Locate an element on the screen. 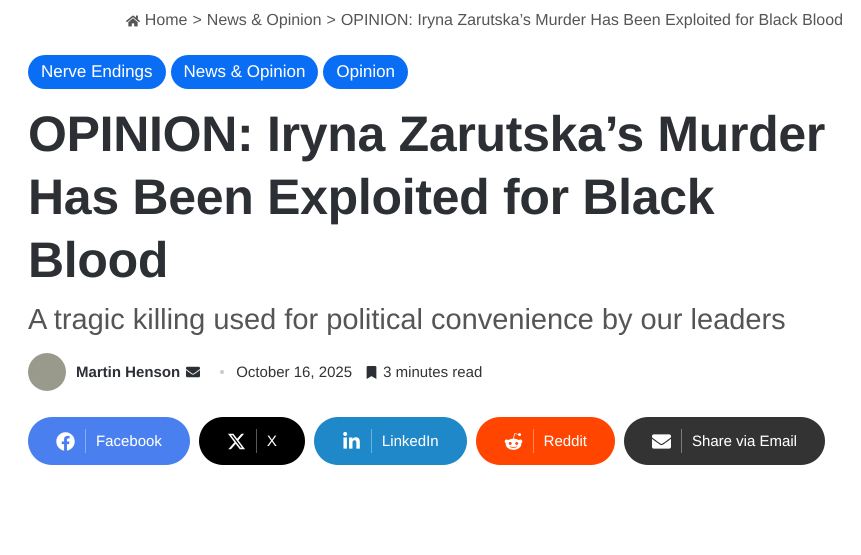 The width and height of the screenshot is (861, 555). read-time: 3 minutes read is located at coordinates (432, 372).